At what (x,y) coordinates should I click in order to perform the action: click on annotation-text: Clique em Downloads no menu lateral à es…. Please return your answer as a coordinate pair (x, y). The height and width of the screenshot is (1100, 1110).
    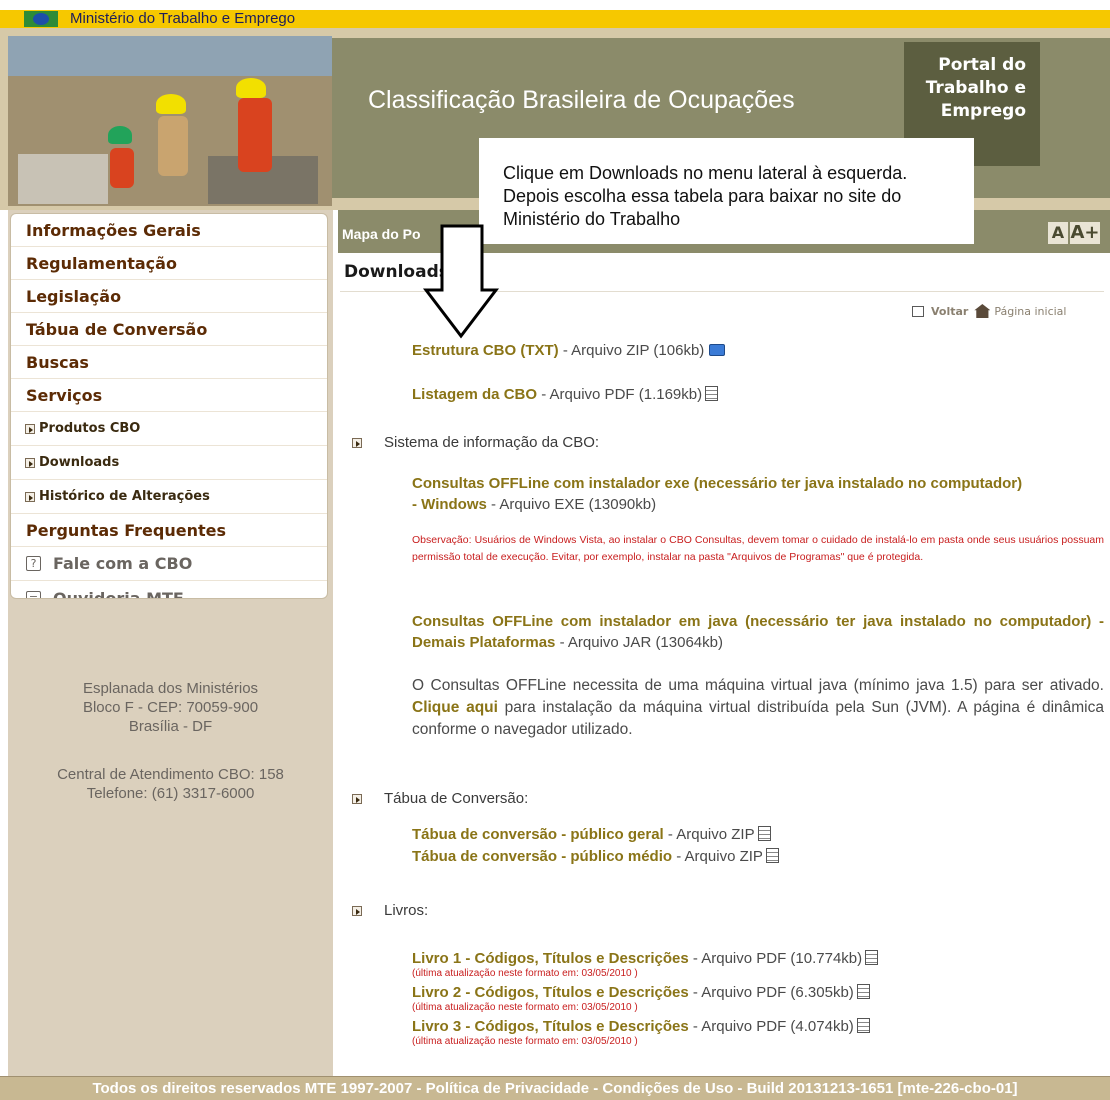
    Looking at the image, I should click on (705, 196).